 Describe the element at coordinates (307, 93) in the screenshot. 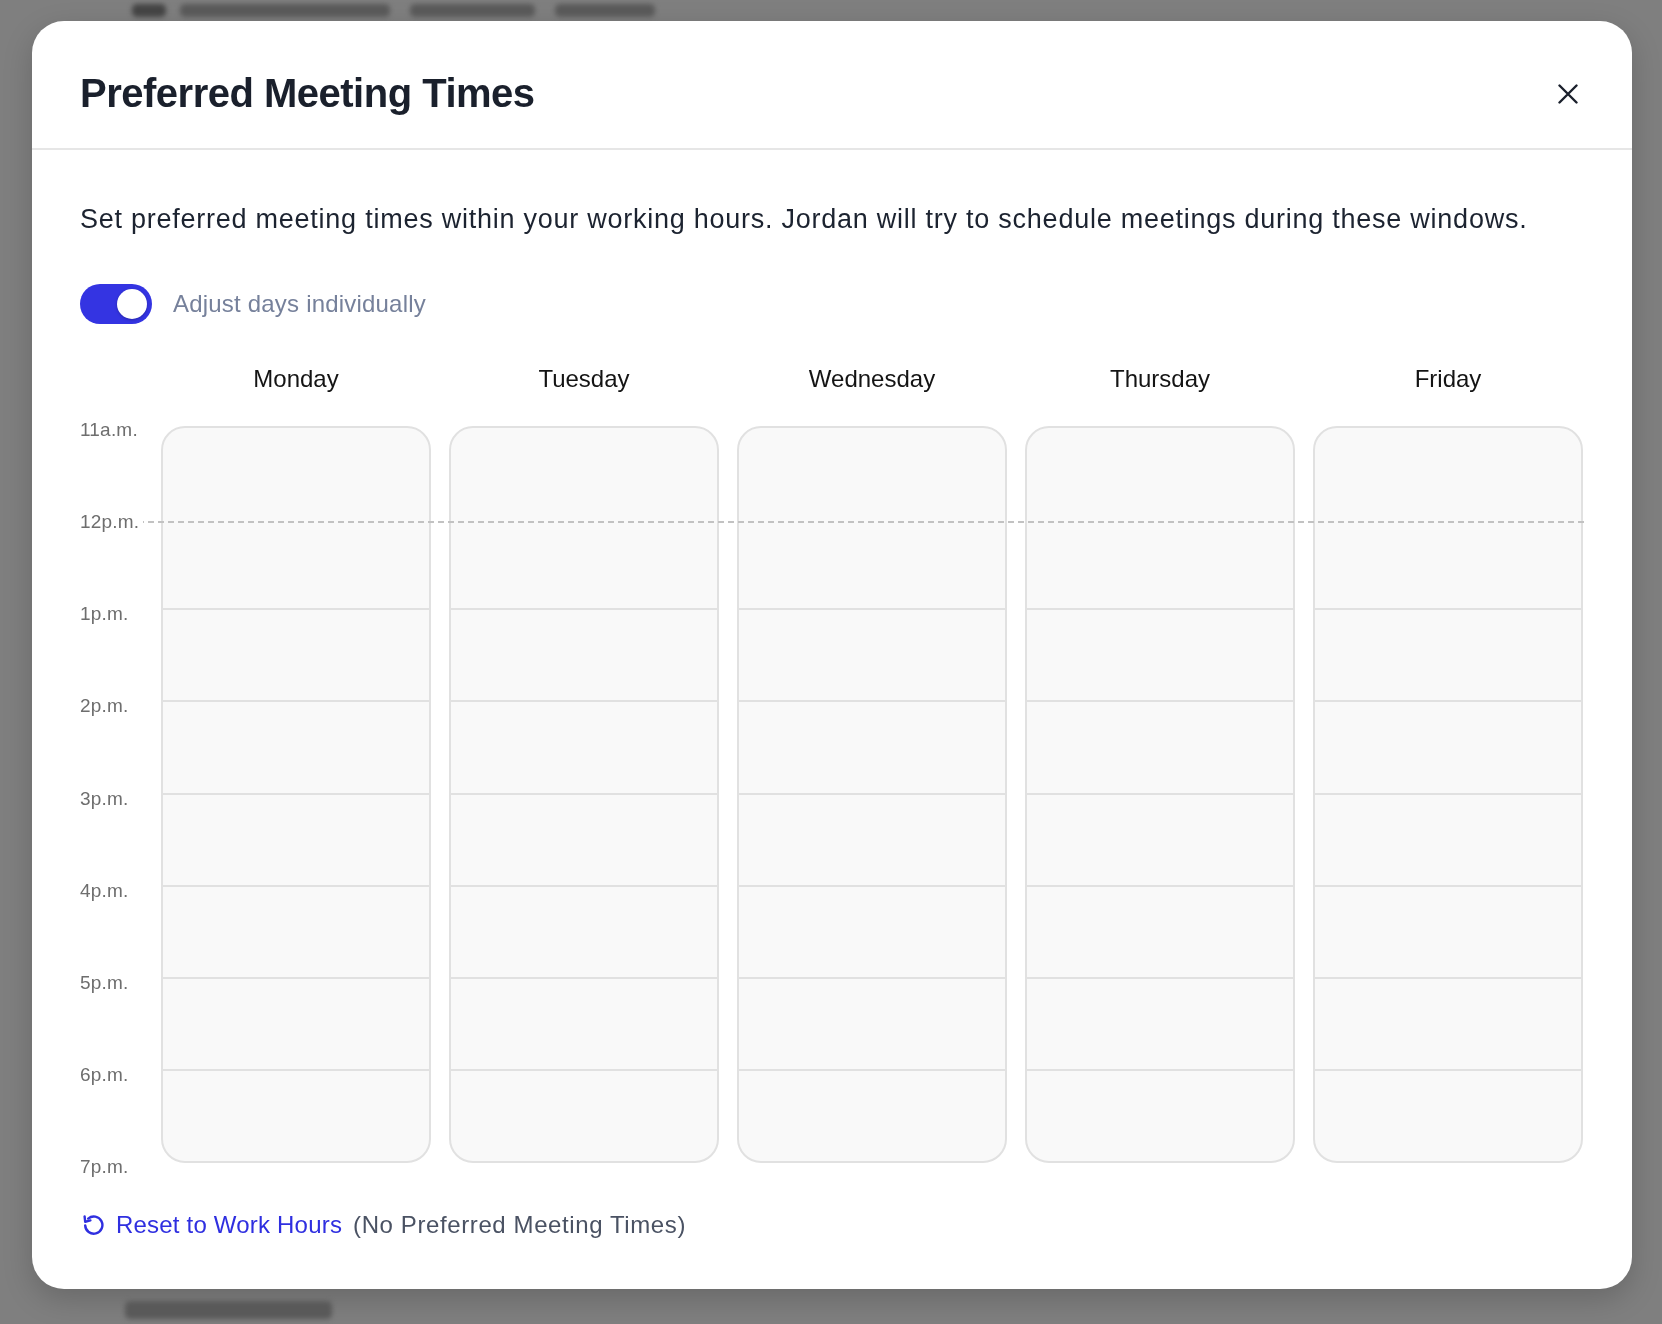

I see `dialog-title: Preferred Meeting Times` at that location.